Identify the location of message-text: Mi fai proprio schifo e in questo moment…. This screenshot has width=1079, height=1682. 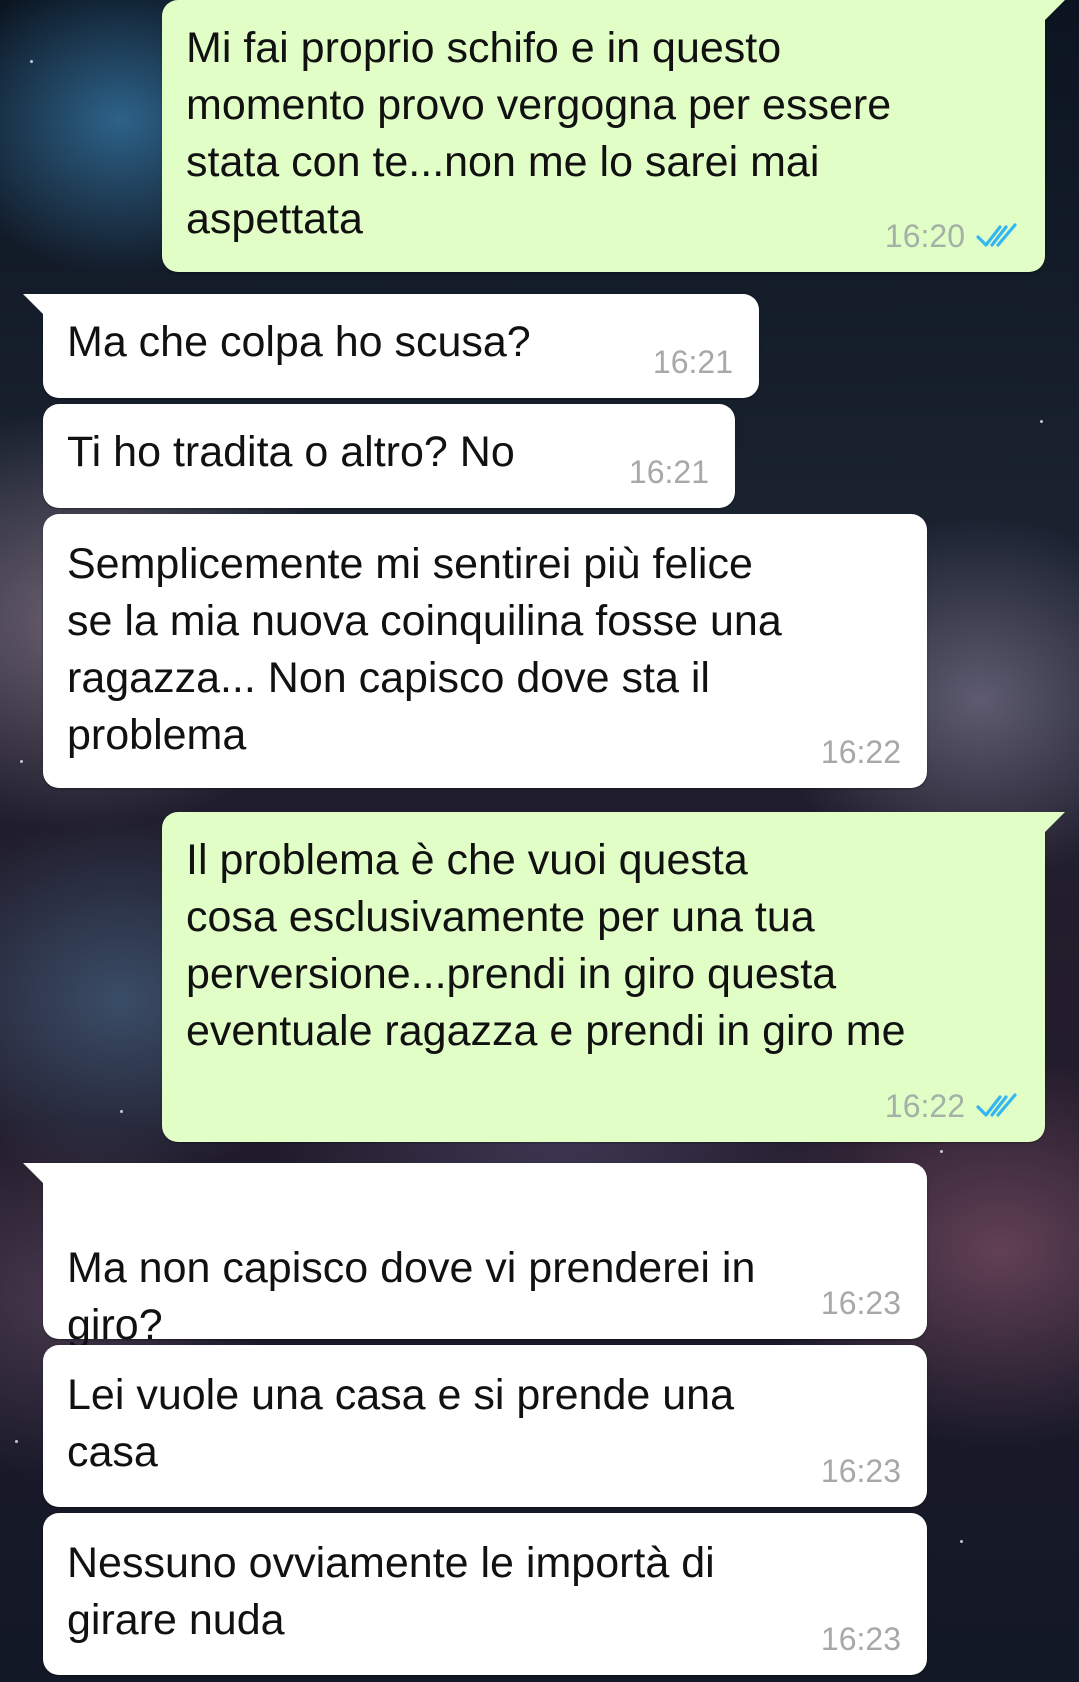
(539, 133).